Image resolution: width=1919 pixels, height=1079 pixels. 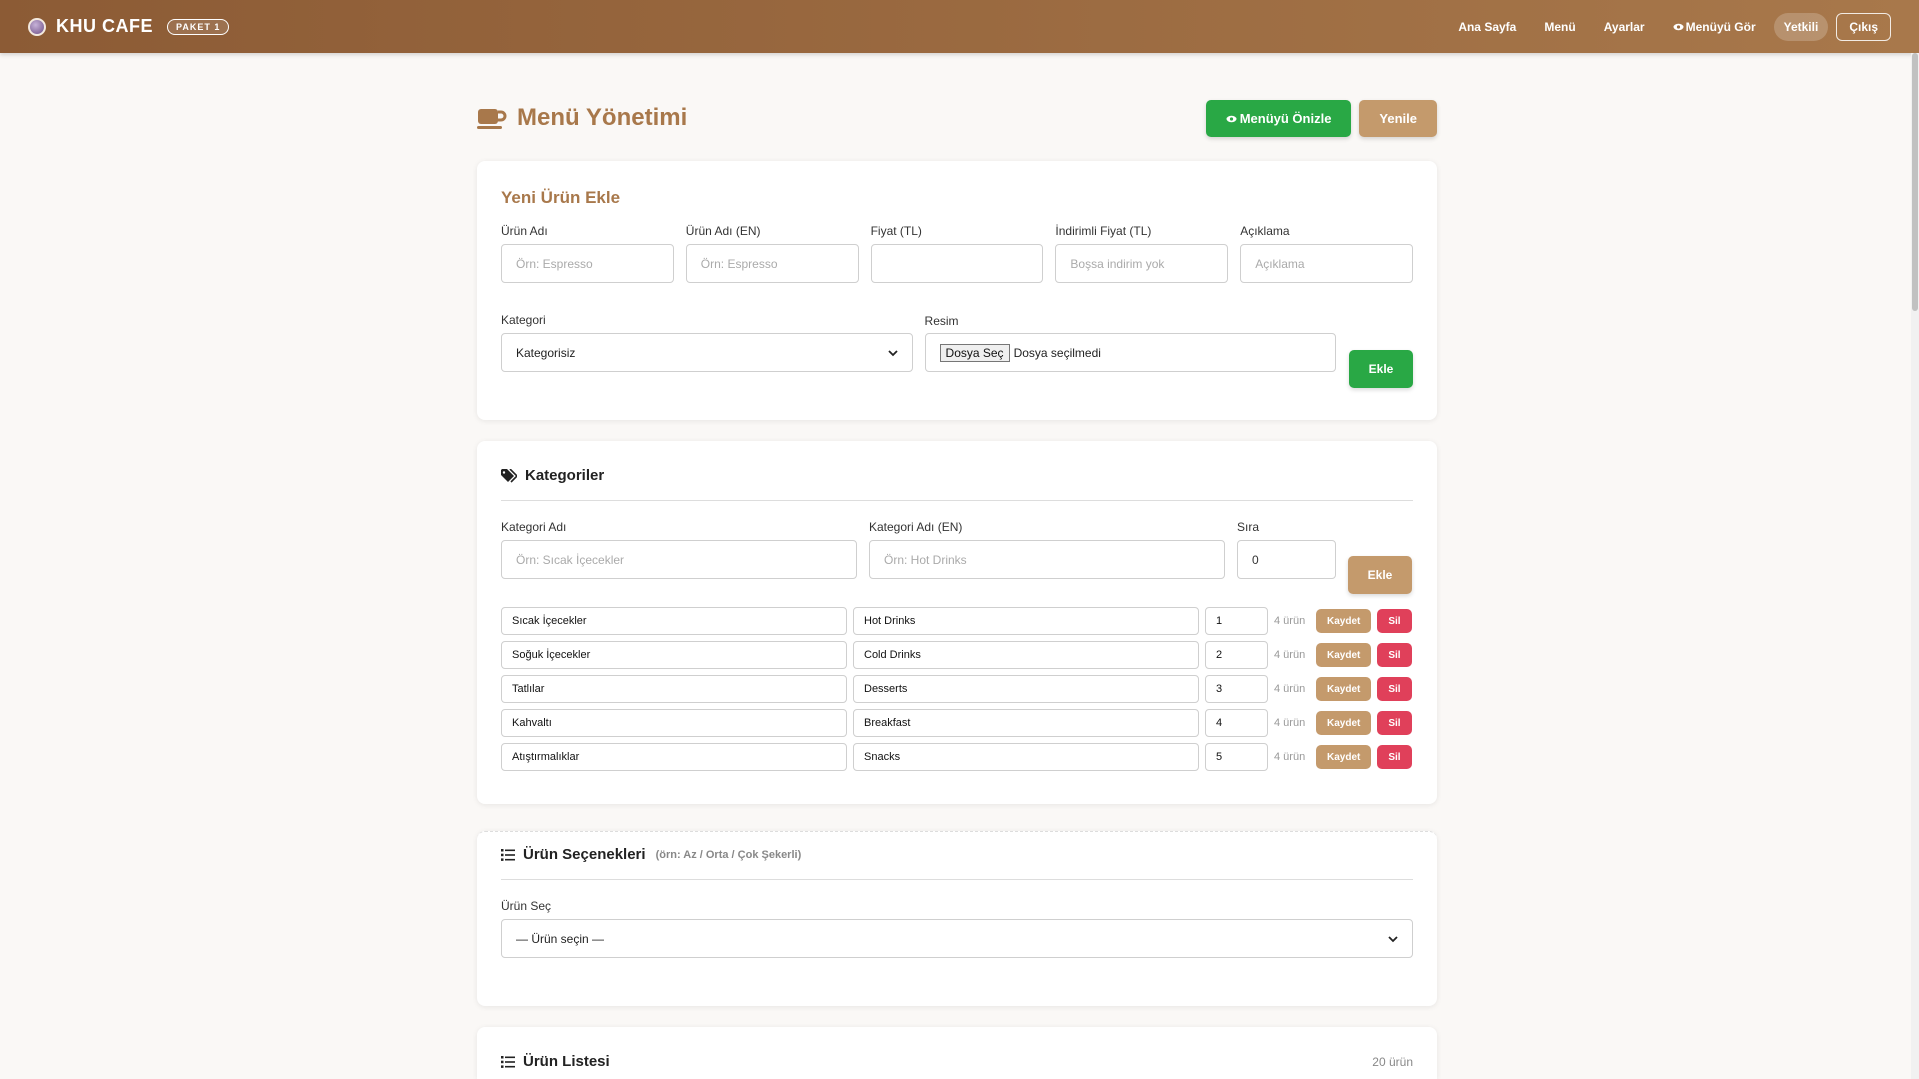 I want to click on cafe-logo-icon, so click(x=37, y=26).